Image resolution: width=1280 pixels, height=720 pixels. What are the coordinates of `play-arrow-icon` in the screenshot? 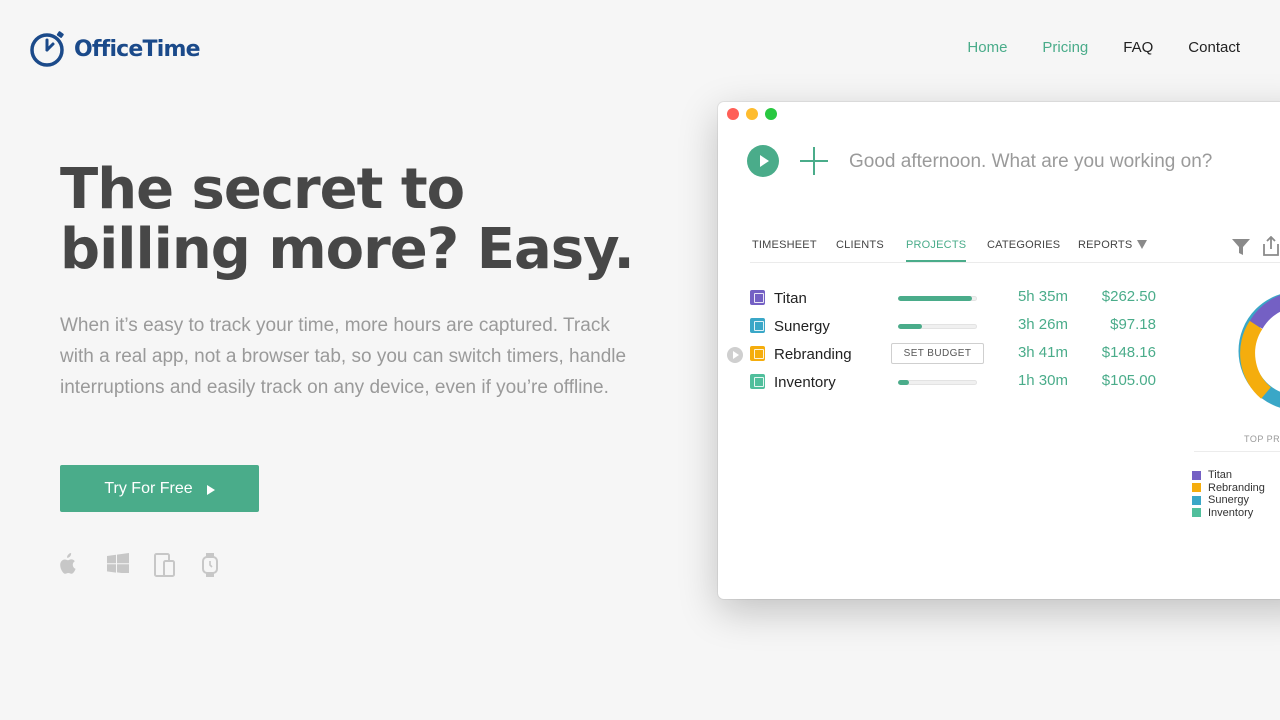 It's located at (210, 490).